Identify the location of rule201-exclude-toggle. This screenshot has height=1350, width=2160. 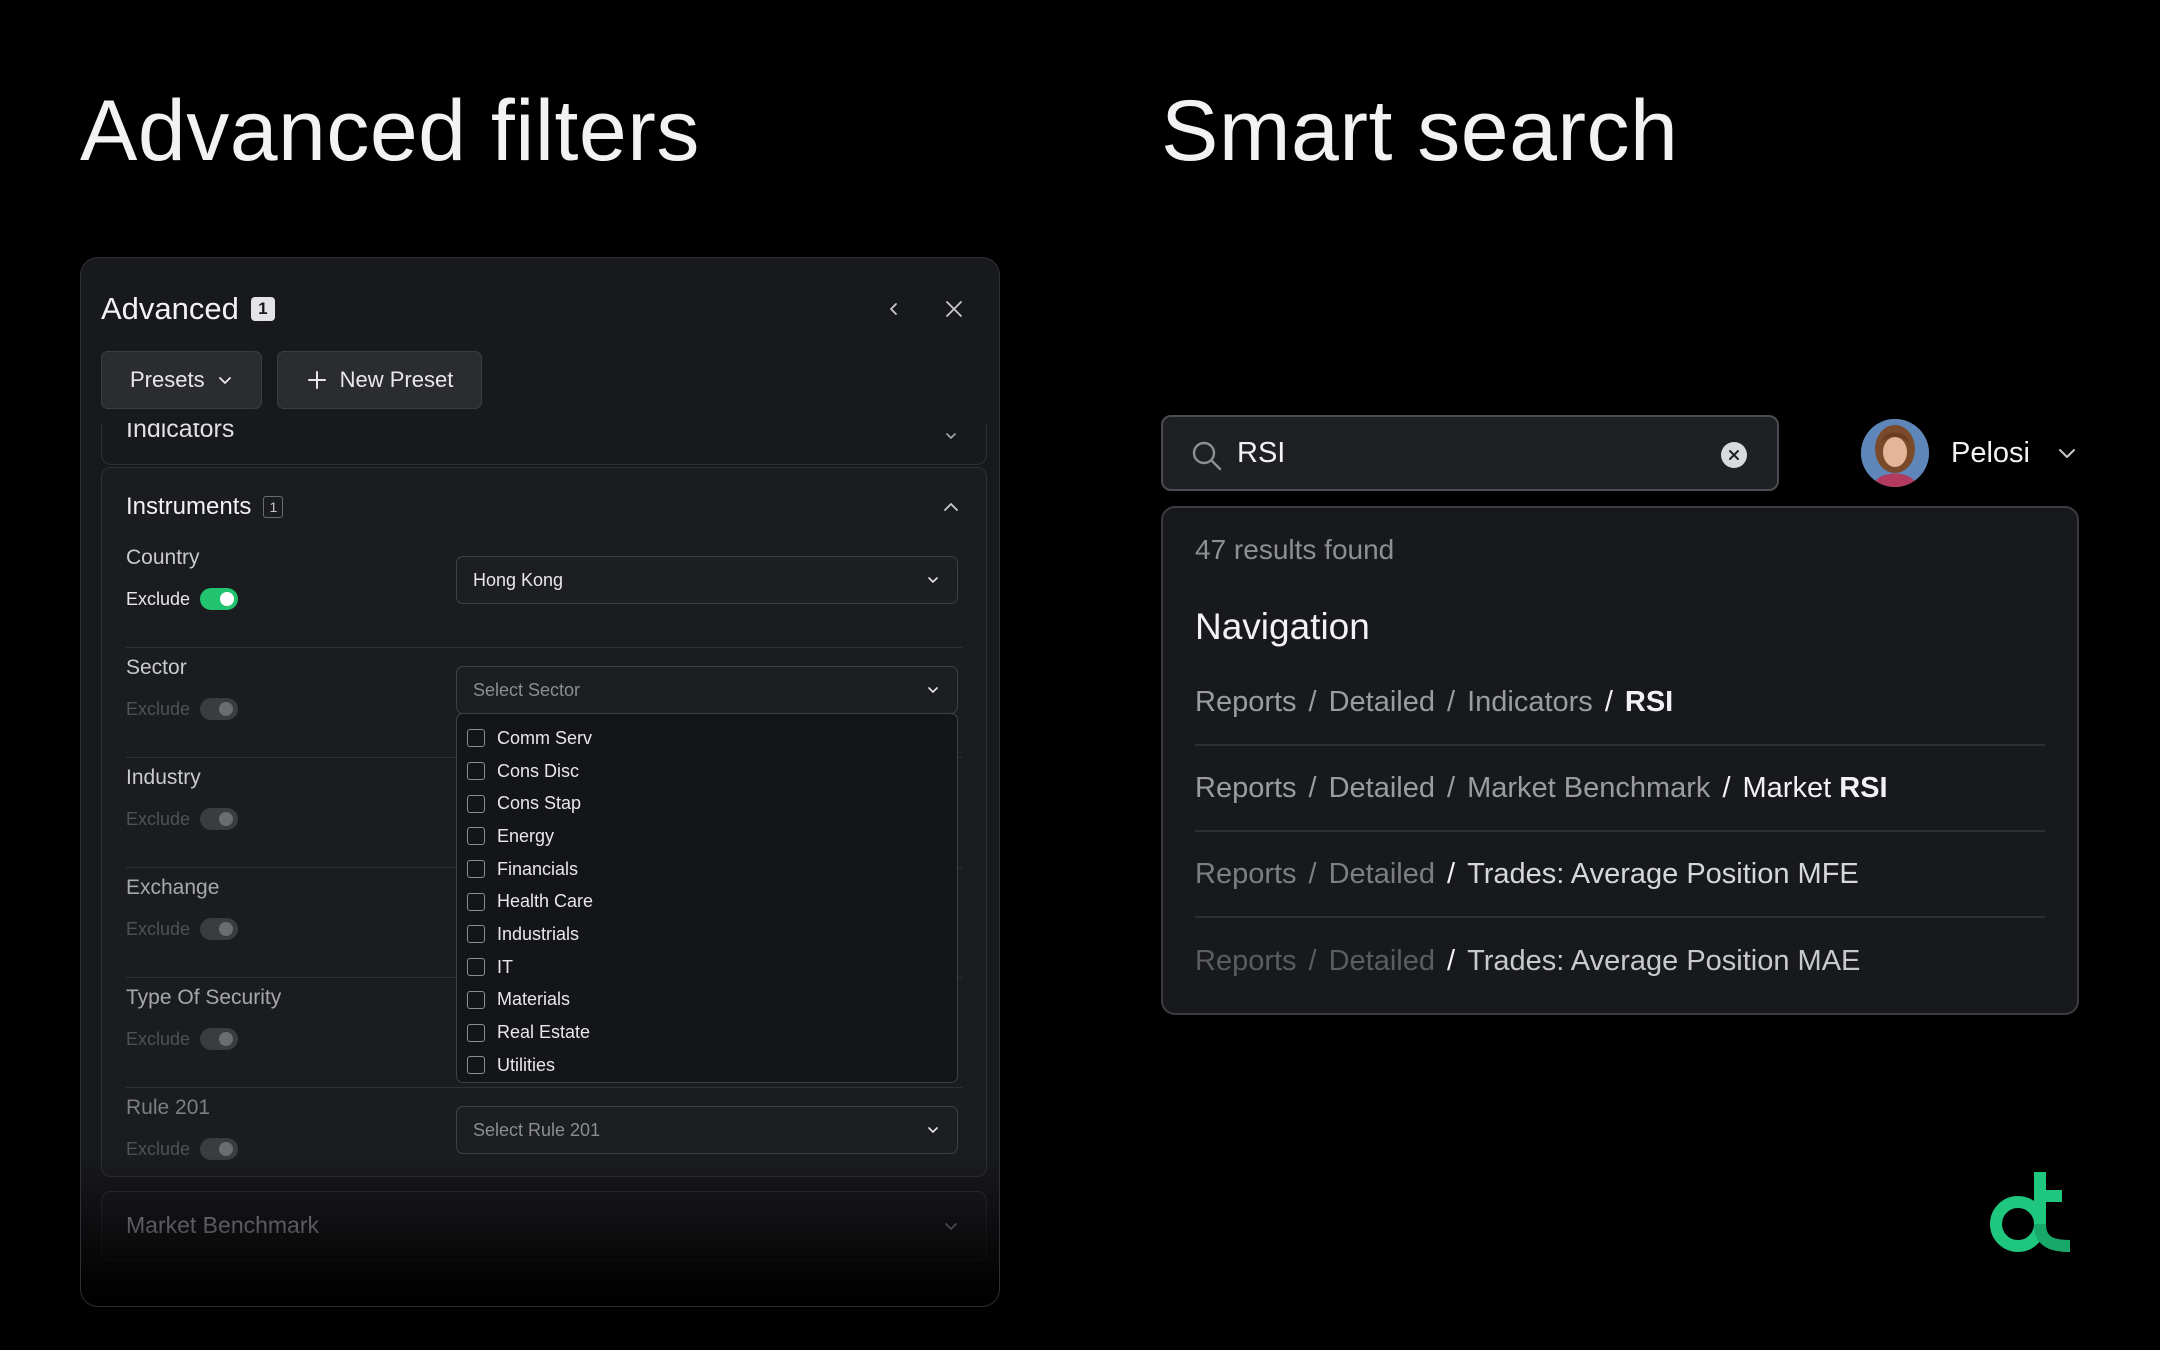
(219, 1149).